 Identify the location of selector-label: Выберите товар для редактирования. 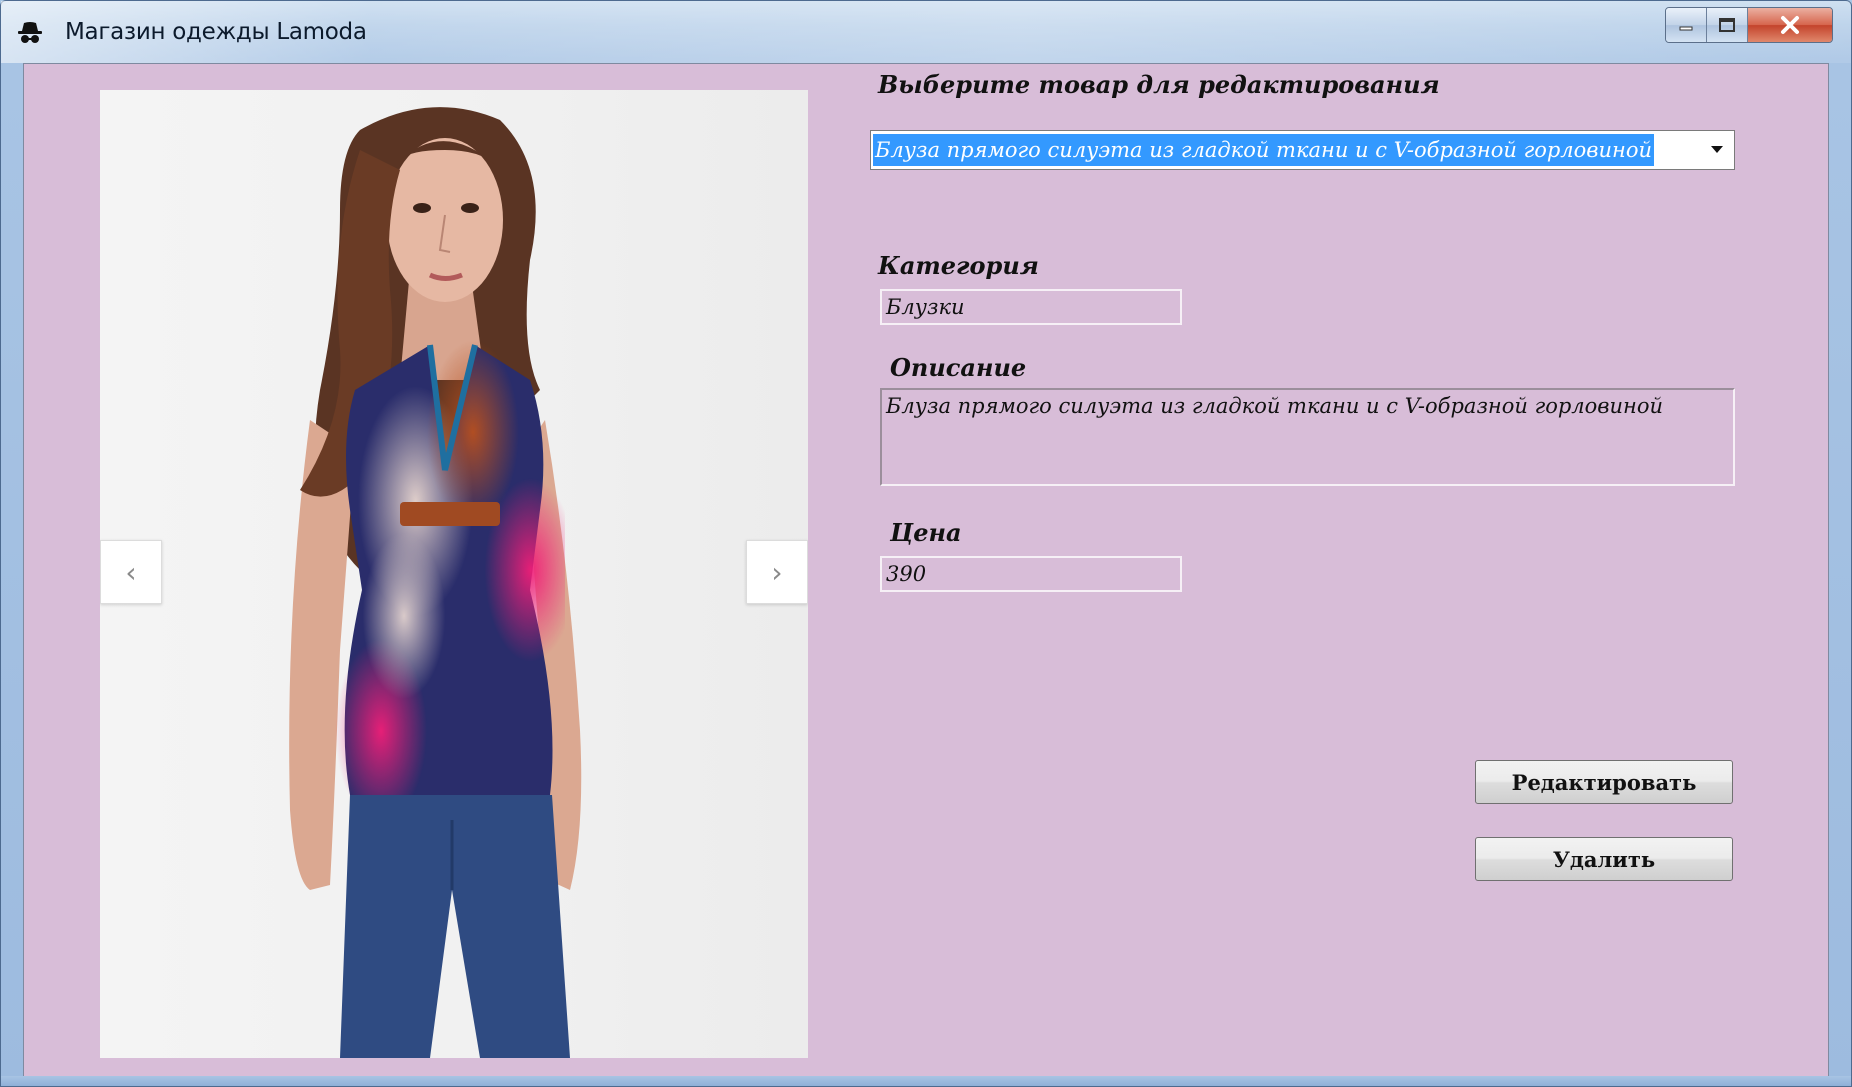
(1159, 84).